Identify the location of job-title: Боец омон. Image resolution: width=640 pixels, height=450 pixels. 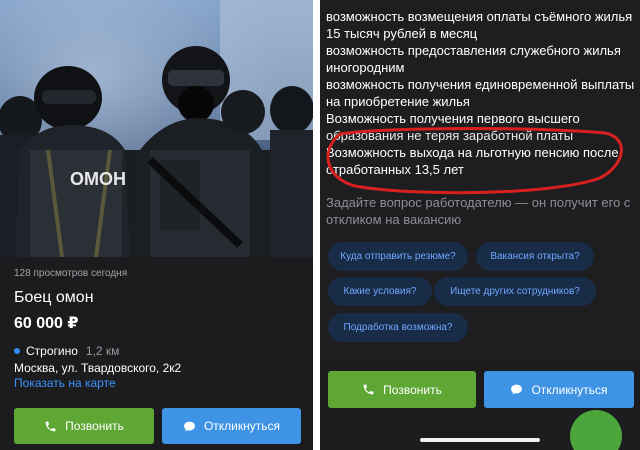
(54, 297).